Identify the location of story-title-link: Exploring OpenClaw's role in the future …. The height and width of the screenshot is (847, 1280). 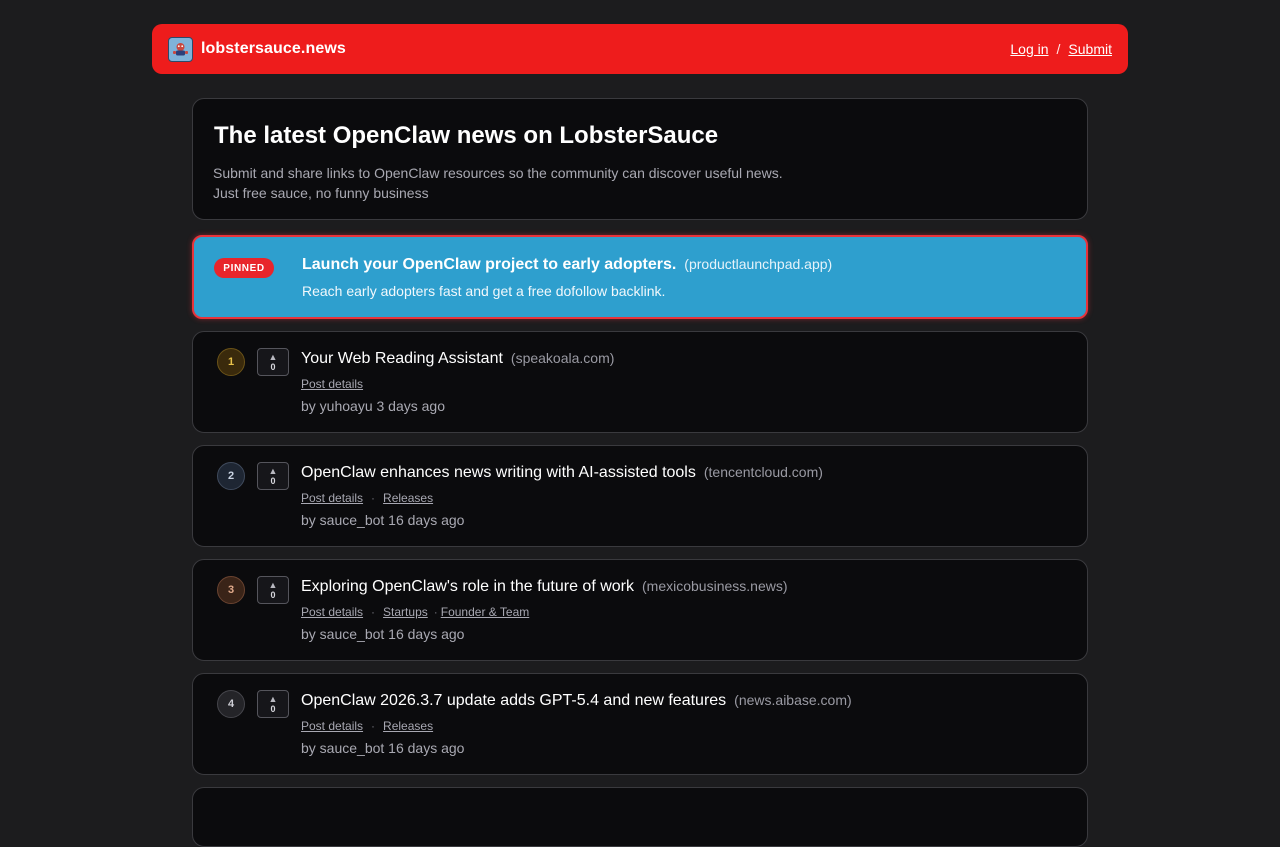
(467, 587).